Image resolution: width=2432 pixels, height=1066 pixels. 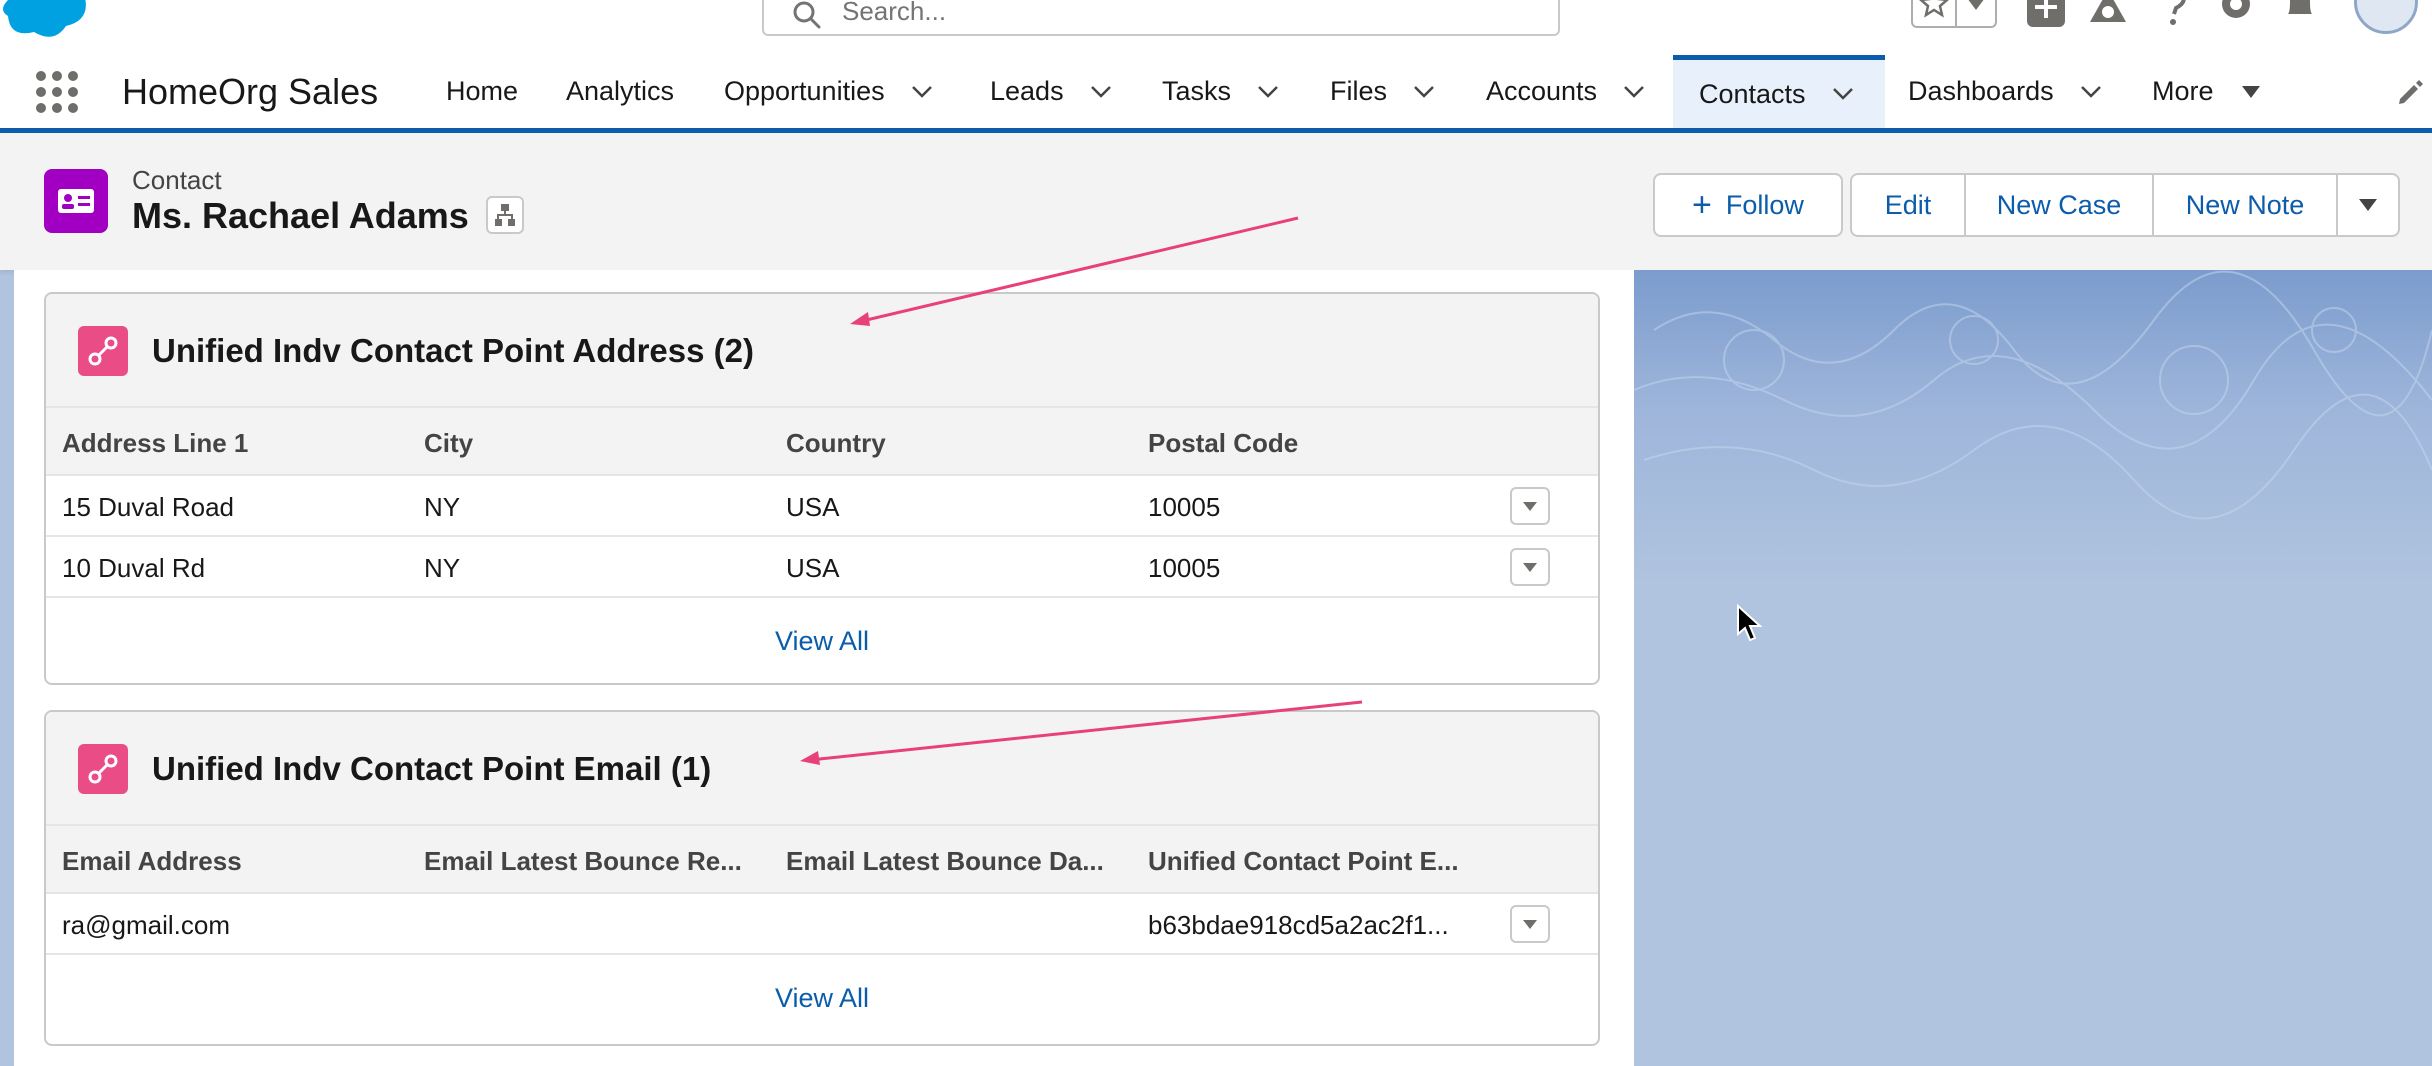 What do you see at coordinates (1976, 6) in the screenshot?
I see `favorites-dropdown-icon` at bounding box center [1976, 6].